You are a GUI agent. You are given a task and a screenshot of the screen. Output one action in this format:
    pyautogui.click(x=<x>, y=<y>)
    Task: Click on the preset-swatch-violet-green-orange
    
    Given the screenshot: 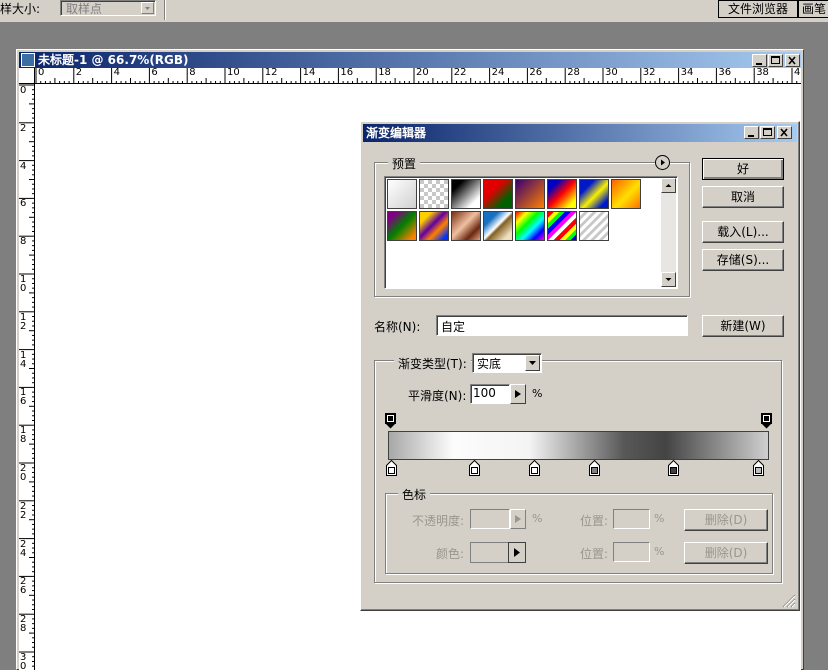 What is the action you would take?
    pyautogui.click(x=402, y=226)
    